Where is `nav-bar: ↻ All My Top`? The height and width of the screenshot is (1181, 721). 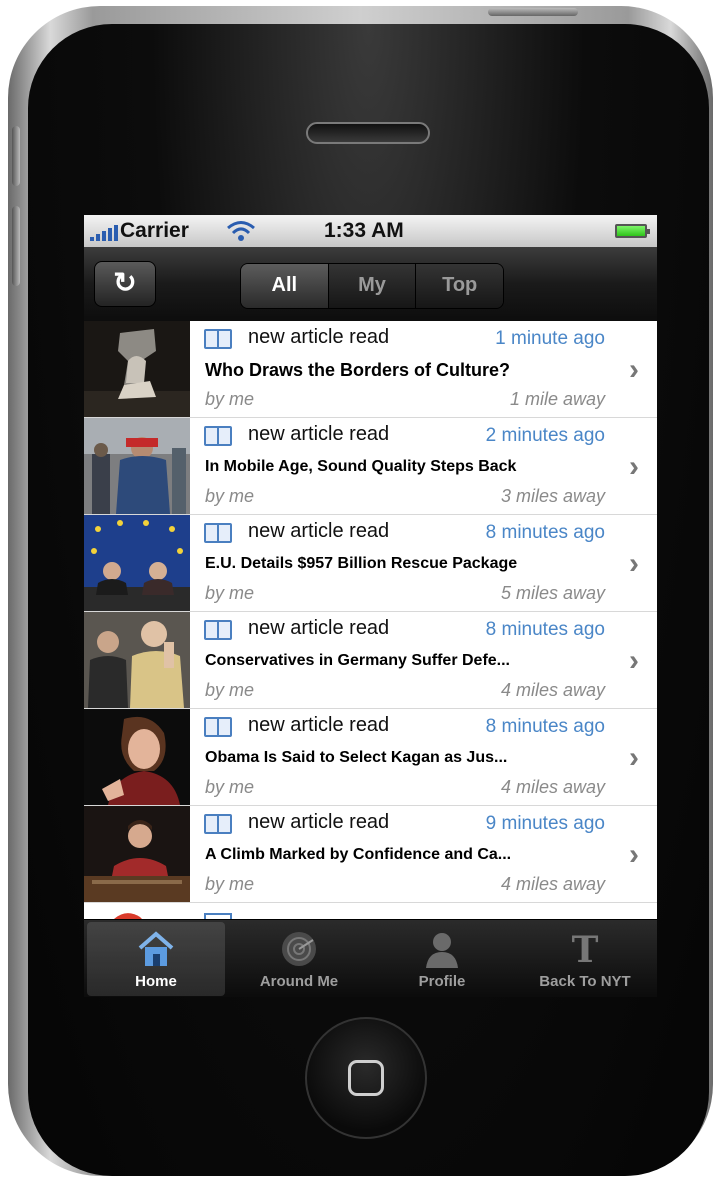 nav-bar: ↻ All My Top is located at coordinates (370, 284).